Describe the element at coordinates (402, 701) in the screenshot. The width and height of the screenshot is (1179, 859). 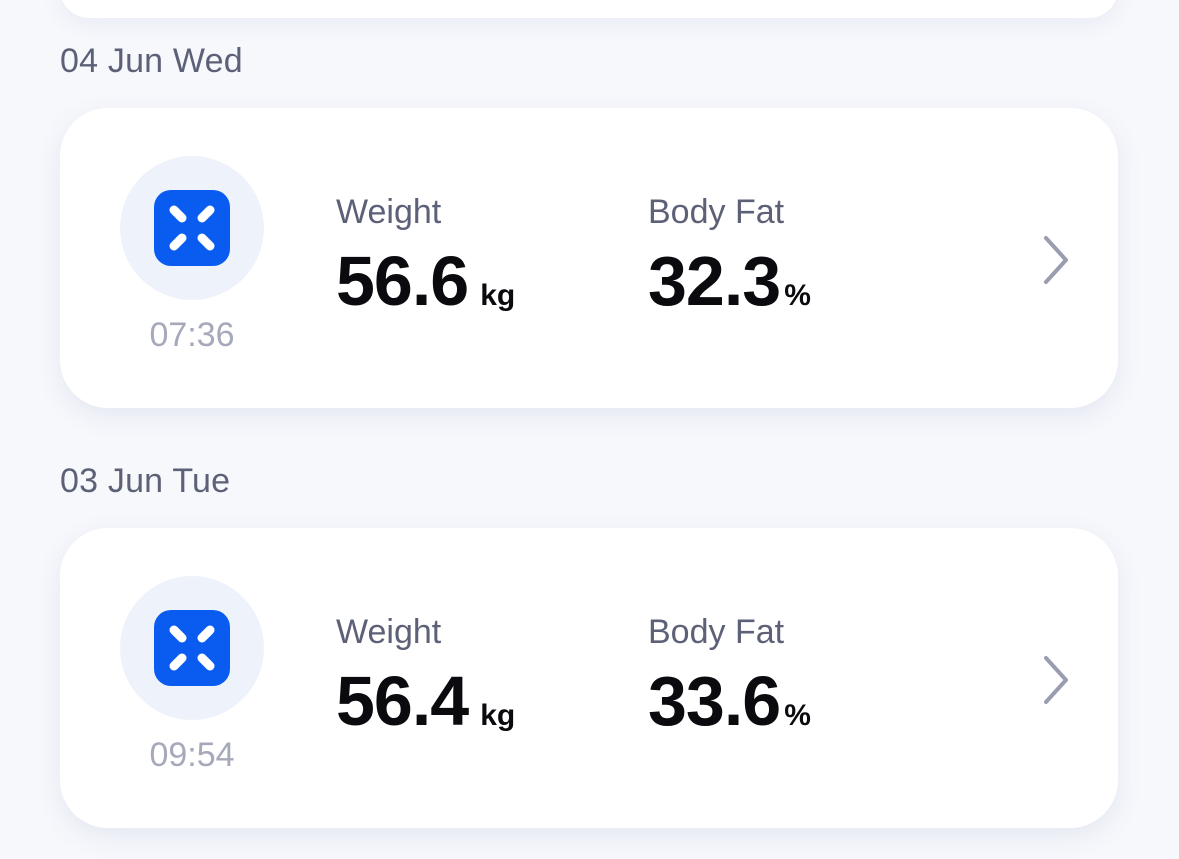
I see `weight-value: 56.4` at that location.